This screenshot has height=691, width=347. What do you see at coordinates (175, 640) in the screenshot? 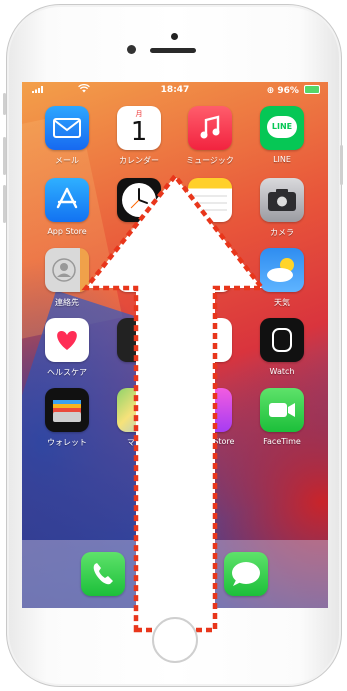
I see `home-button` at bounding box center [175, 640].